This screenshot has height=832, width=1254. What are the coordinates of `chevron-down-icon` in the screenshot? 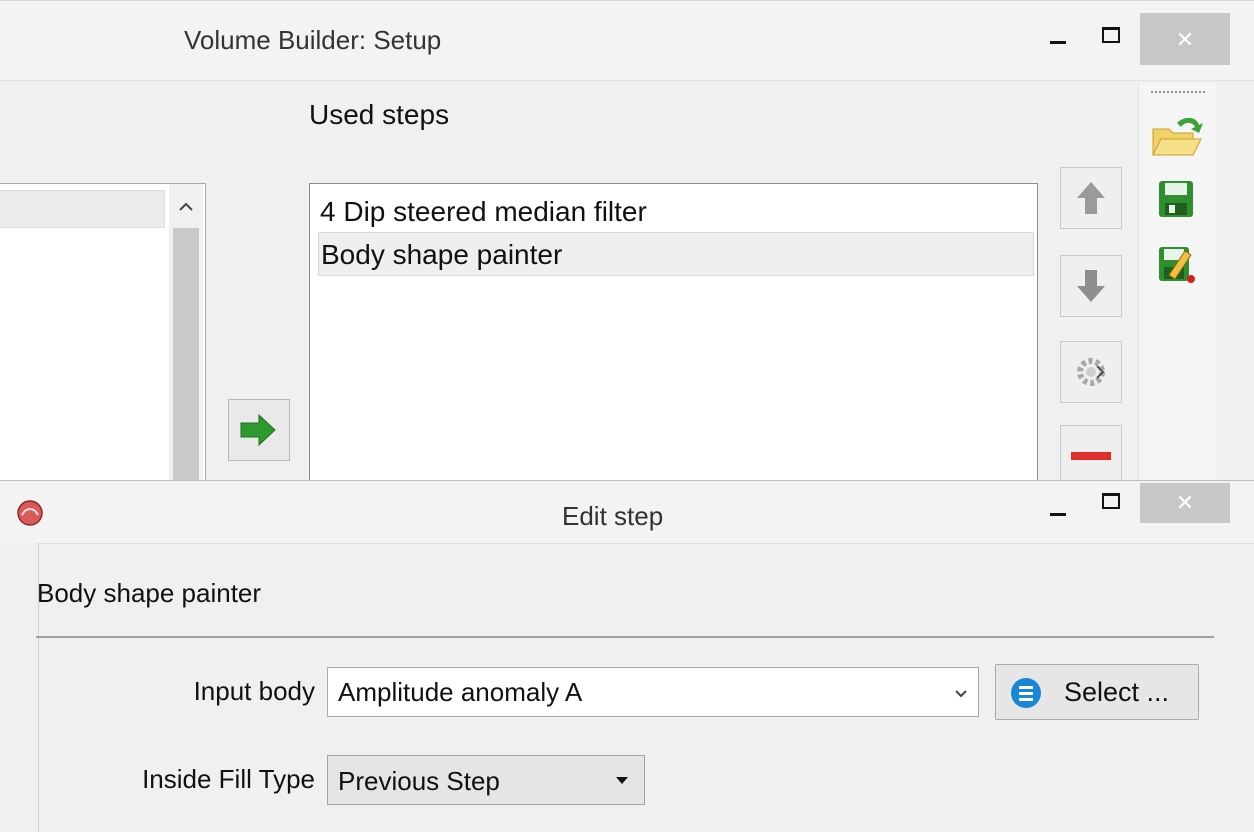 It's located at (961, 693).